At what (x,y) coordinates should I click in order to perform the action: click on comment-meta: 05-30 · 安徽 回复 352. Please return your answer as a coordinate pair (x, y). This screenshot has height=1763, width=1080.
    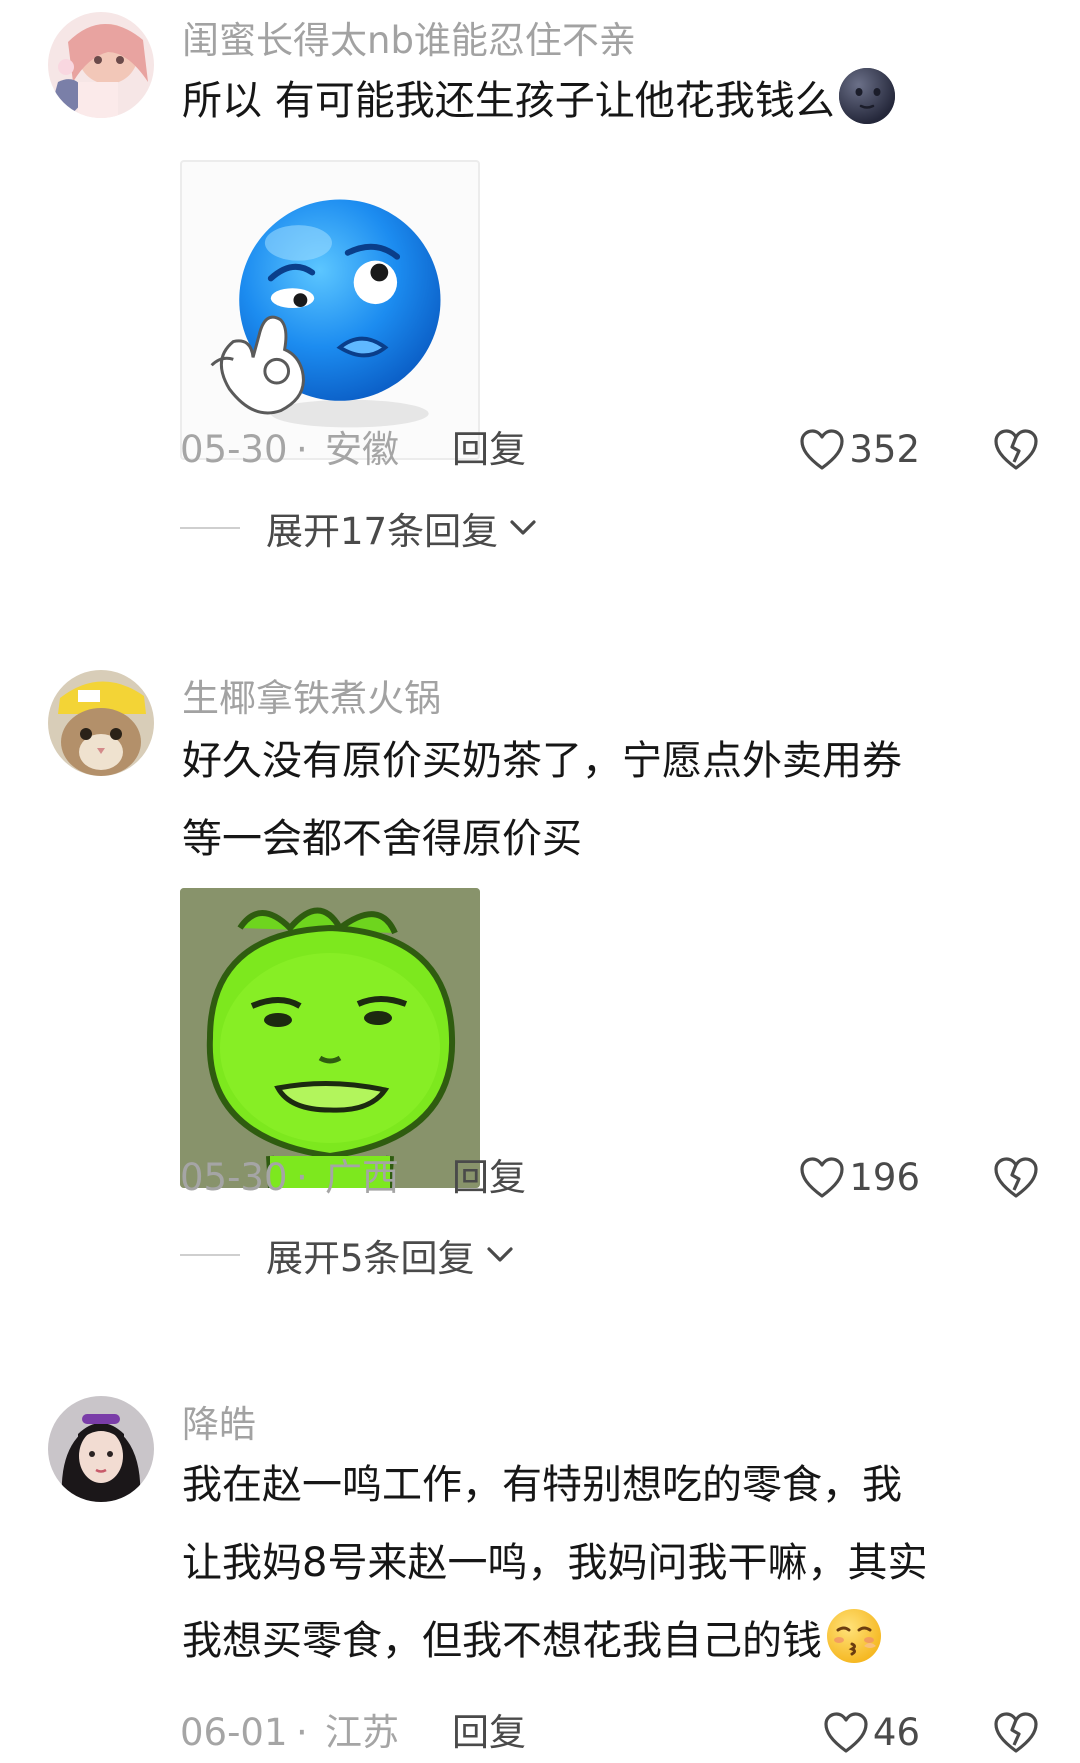
    Looking at the image, I should click on (610, 450).